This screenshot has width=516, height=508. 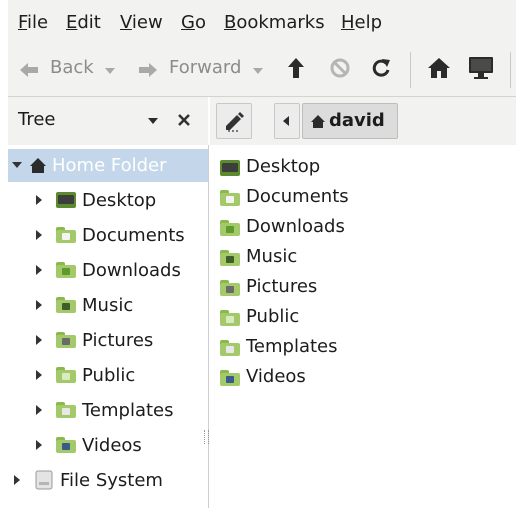 I want to click on file-item-label: Public, so click(x=273, y=316).